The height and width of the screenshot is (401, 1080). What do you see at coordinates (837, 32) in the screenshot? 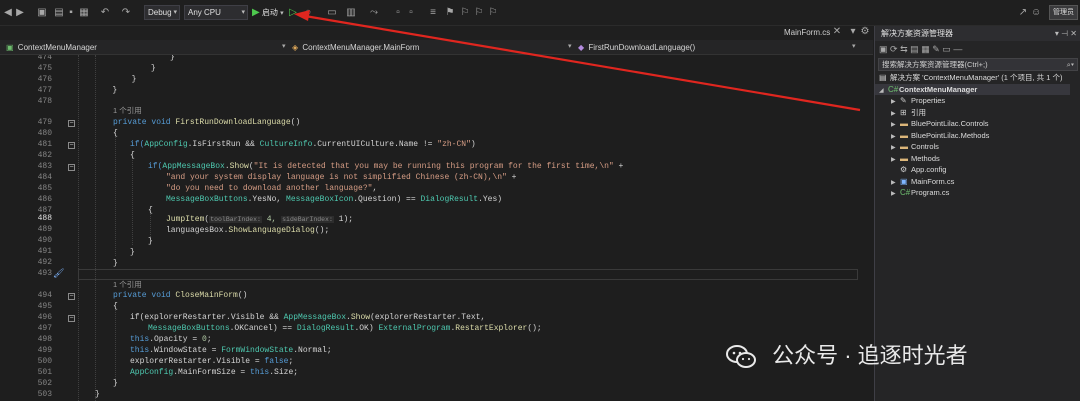
I see `close-icon: ✕` at bounding box center [837, 32].